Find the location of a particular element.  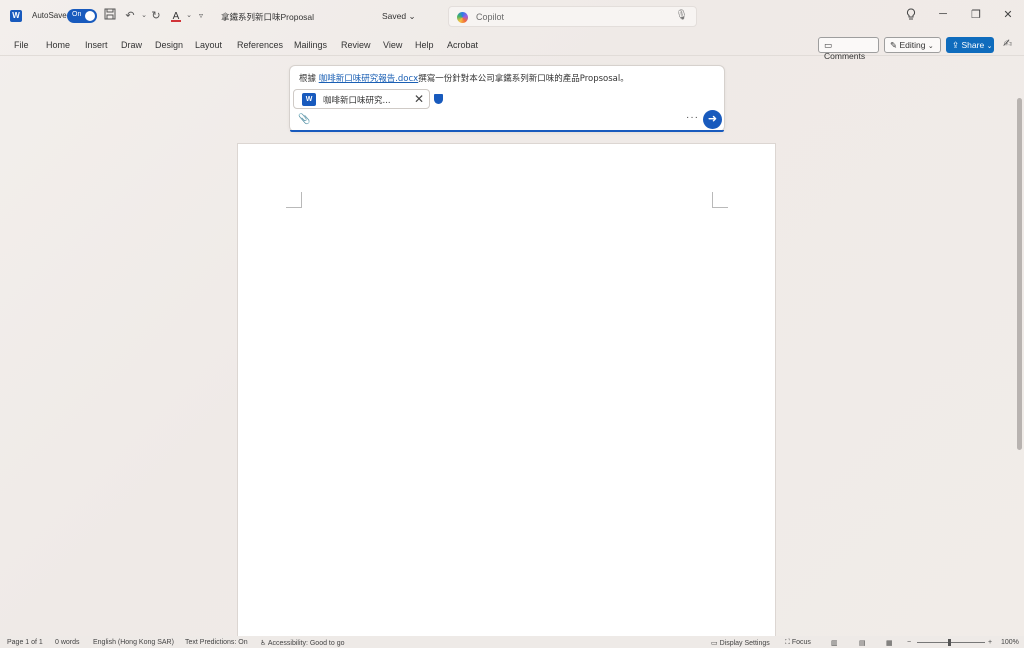

menu-design: Design is located at coordinates (169, 45).